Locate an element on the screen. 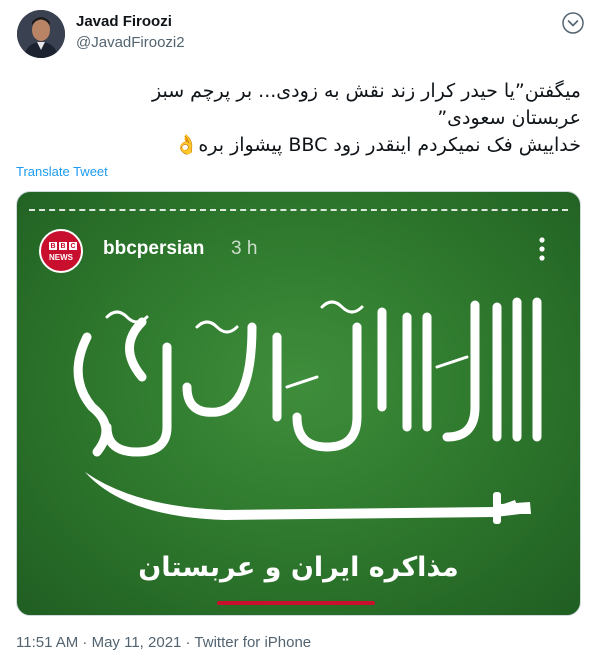 This screenshot has height=666, width=597. story-username: bbcpersian is located at coordinates (154, 248).